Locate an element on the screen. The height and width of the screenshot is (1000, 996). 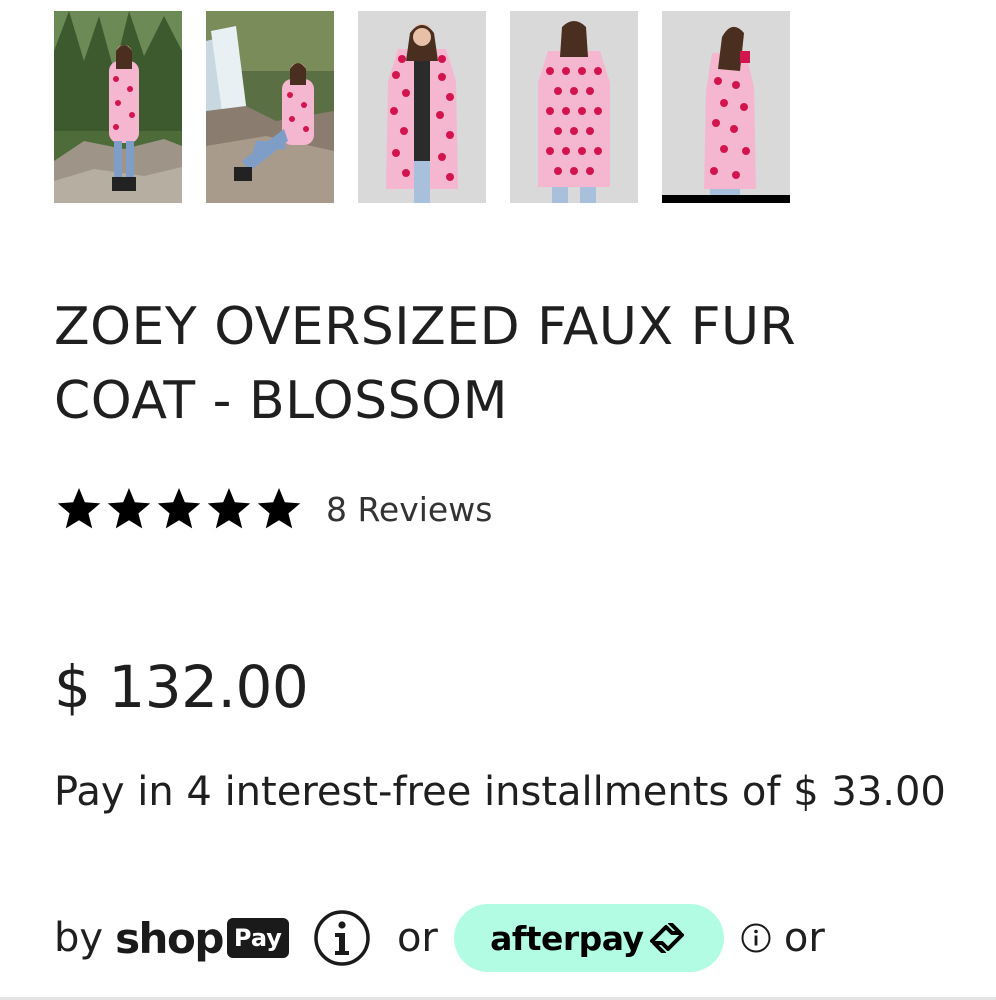
thumbnail-model-back-studio is located at coordinates (574, 107).